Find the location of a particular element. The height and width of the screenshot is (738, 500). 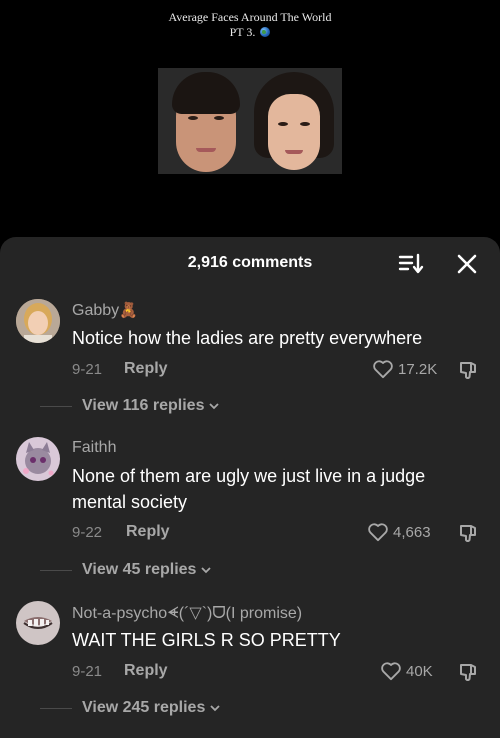

sort-icon is located at coordinates (411, 264).